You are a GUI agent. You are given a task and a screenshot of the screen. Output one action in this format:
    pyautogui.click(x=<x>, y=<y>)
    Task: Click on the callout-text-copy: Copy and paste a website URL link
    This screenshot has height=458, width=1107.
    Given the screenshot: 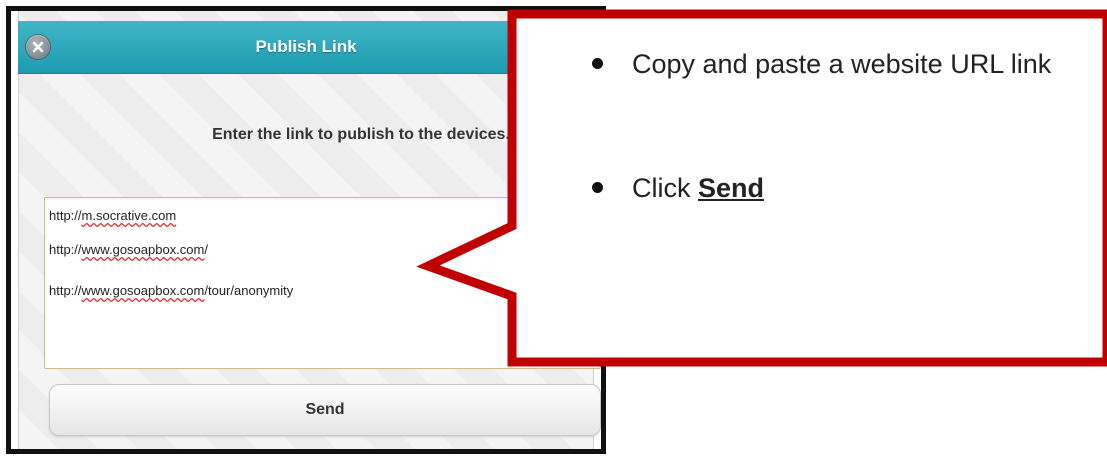 What is the action you would take?
    pyautogui.click(x=842, y=64)
    